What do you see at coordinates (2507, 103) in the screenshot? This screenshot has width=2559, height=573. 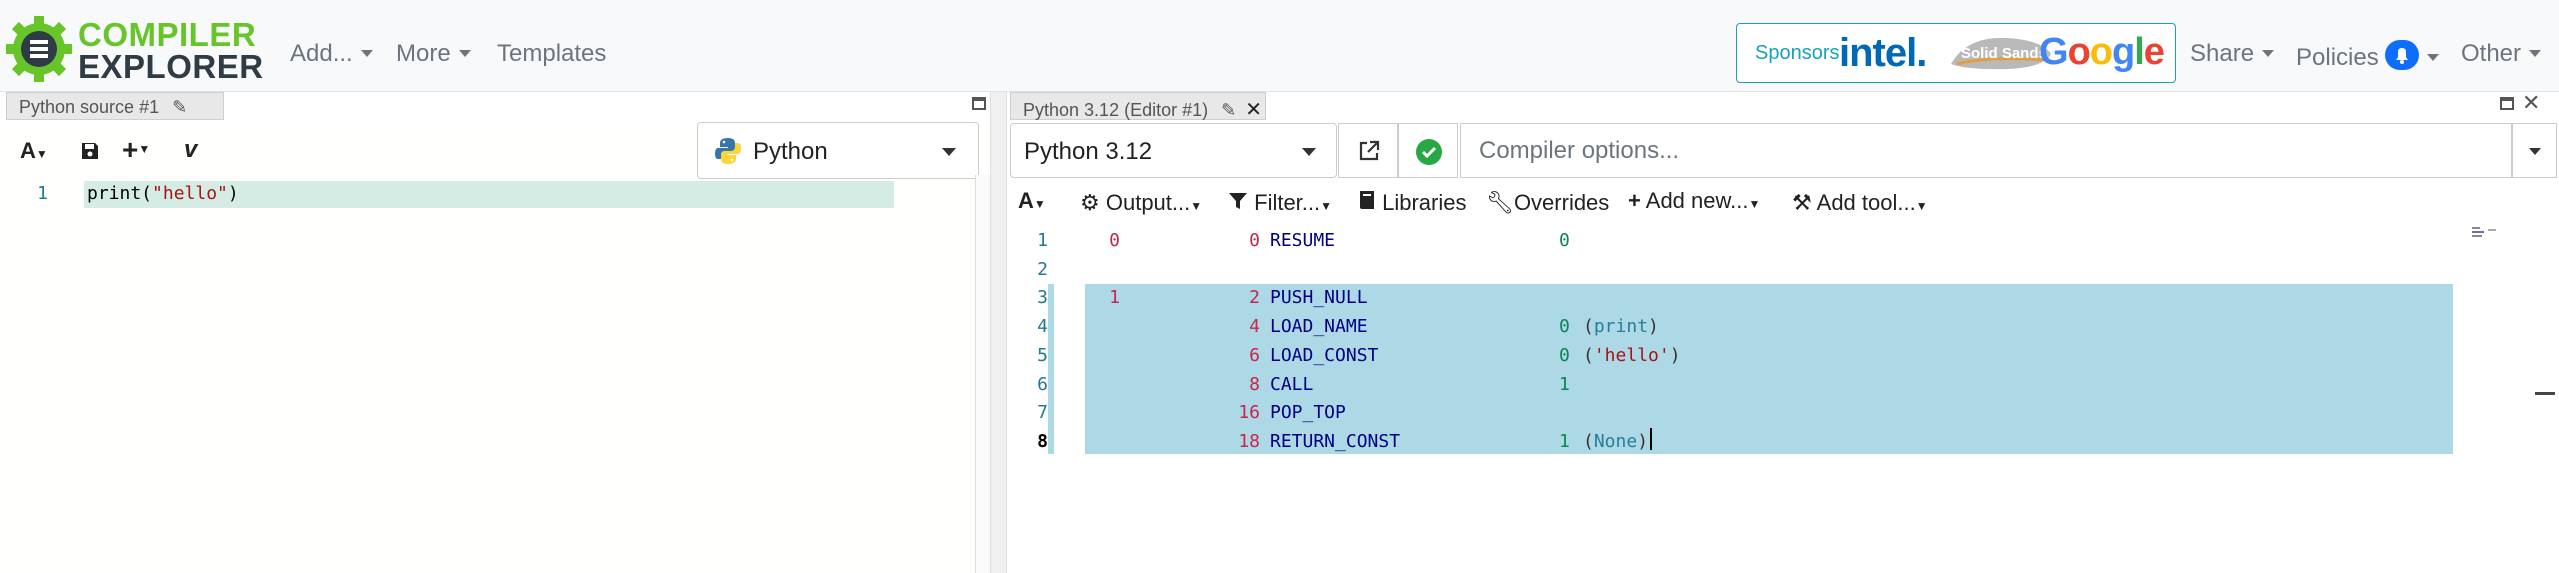 I see `maximize-right-icon` at bounding box center [2507, 103].